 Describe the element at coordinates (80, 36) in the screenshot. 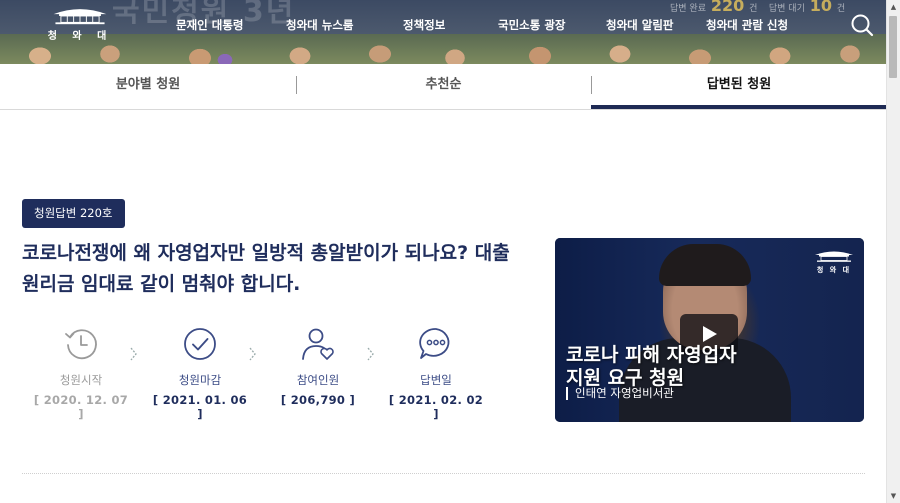

I see `logo-text: 청 와 대` at that location.